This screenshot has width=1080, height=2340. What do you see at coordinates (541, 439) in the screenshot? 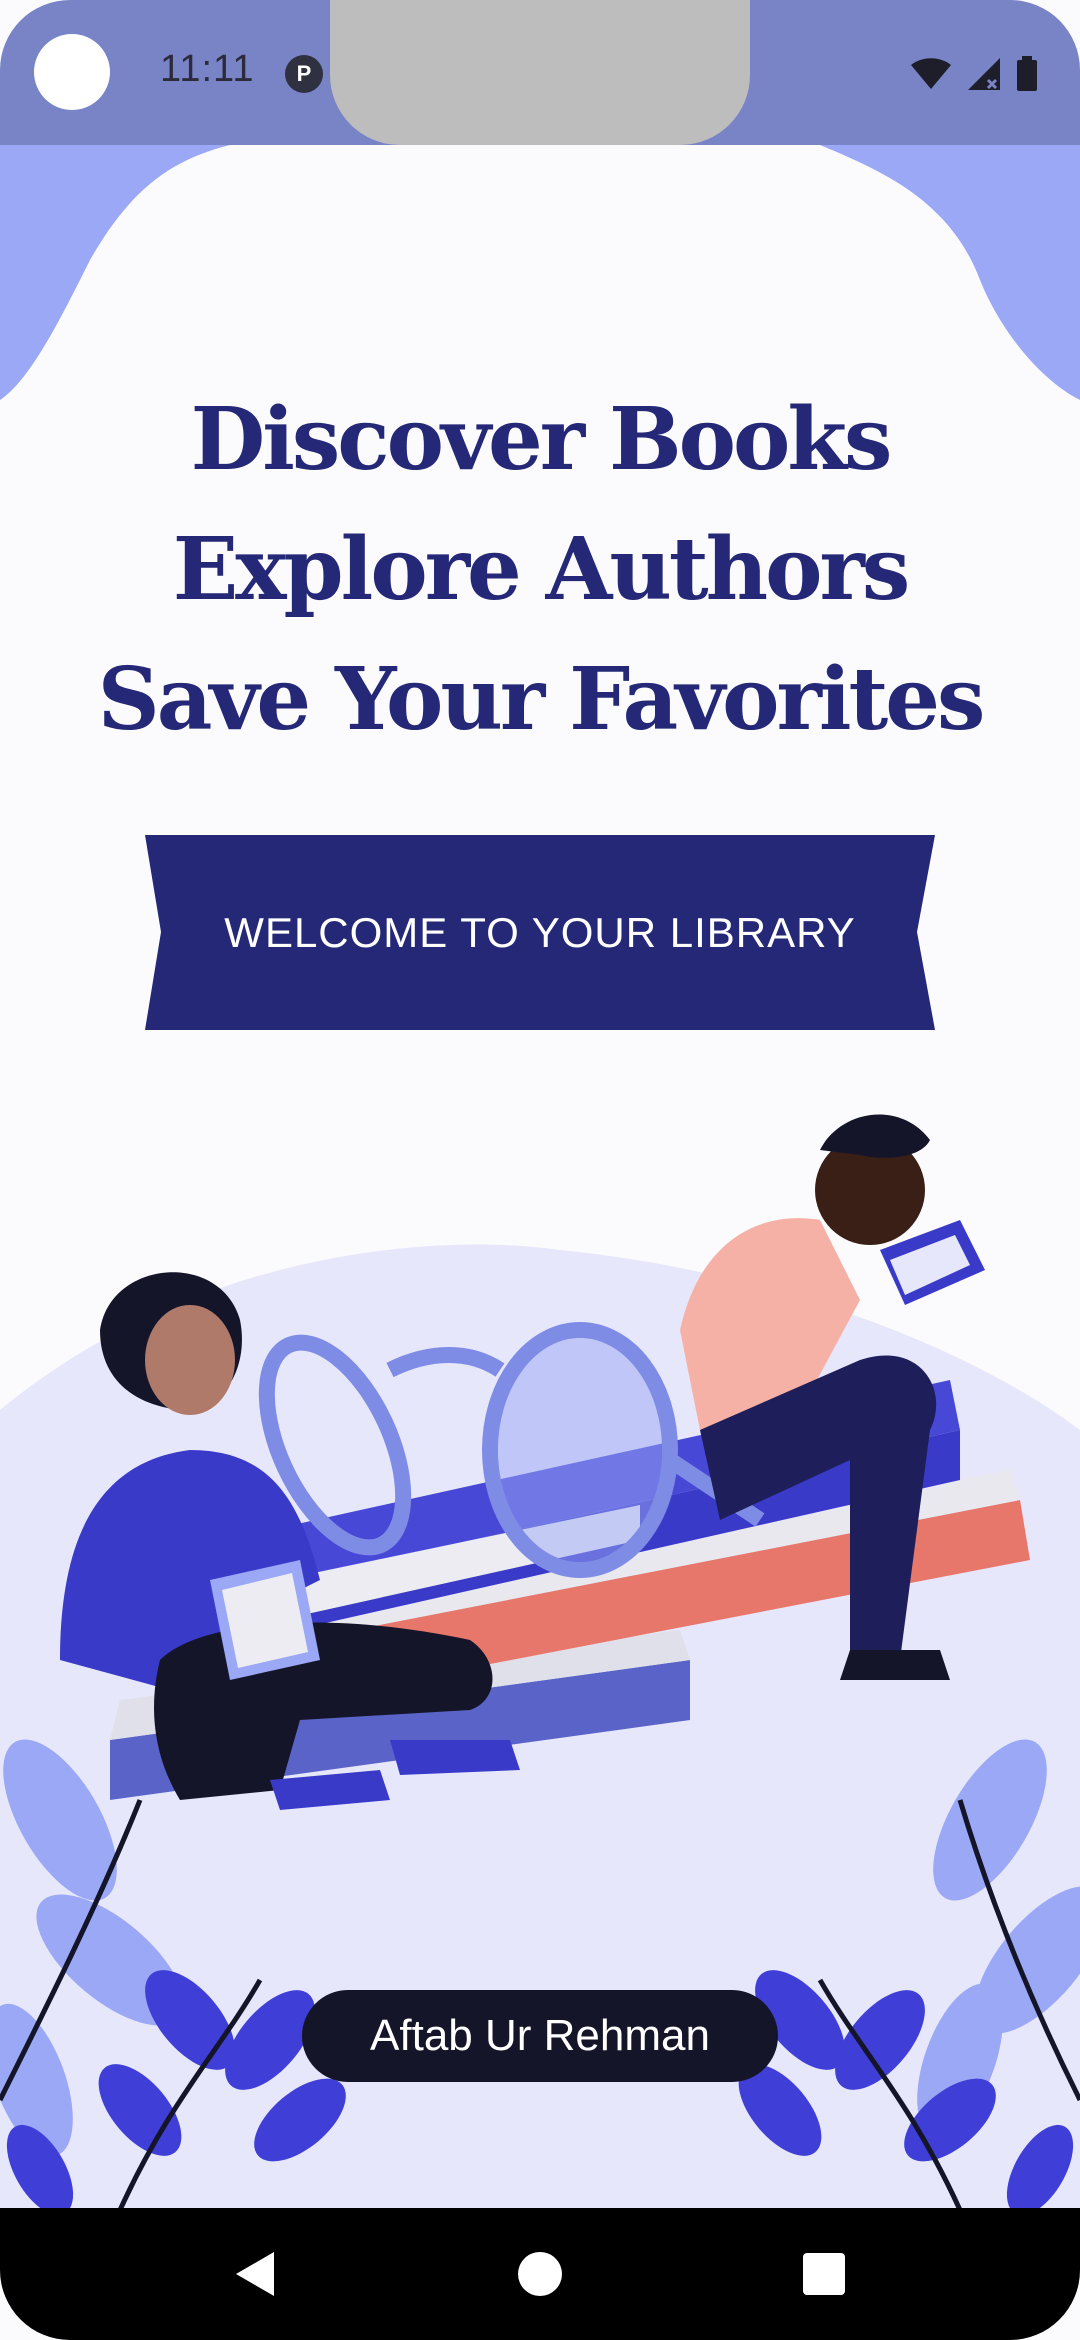
I see `headline-line-1: Discover Books` at bounding box center [541, 439].